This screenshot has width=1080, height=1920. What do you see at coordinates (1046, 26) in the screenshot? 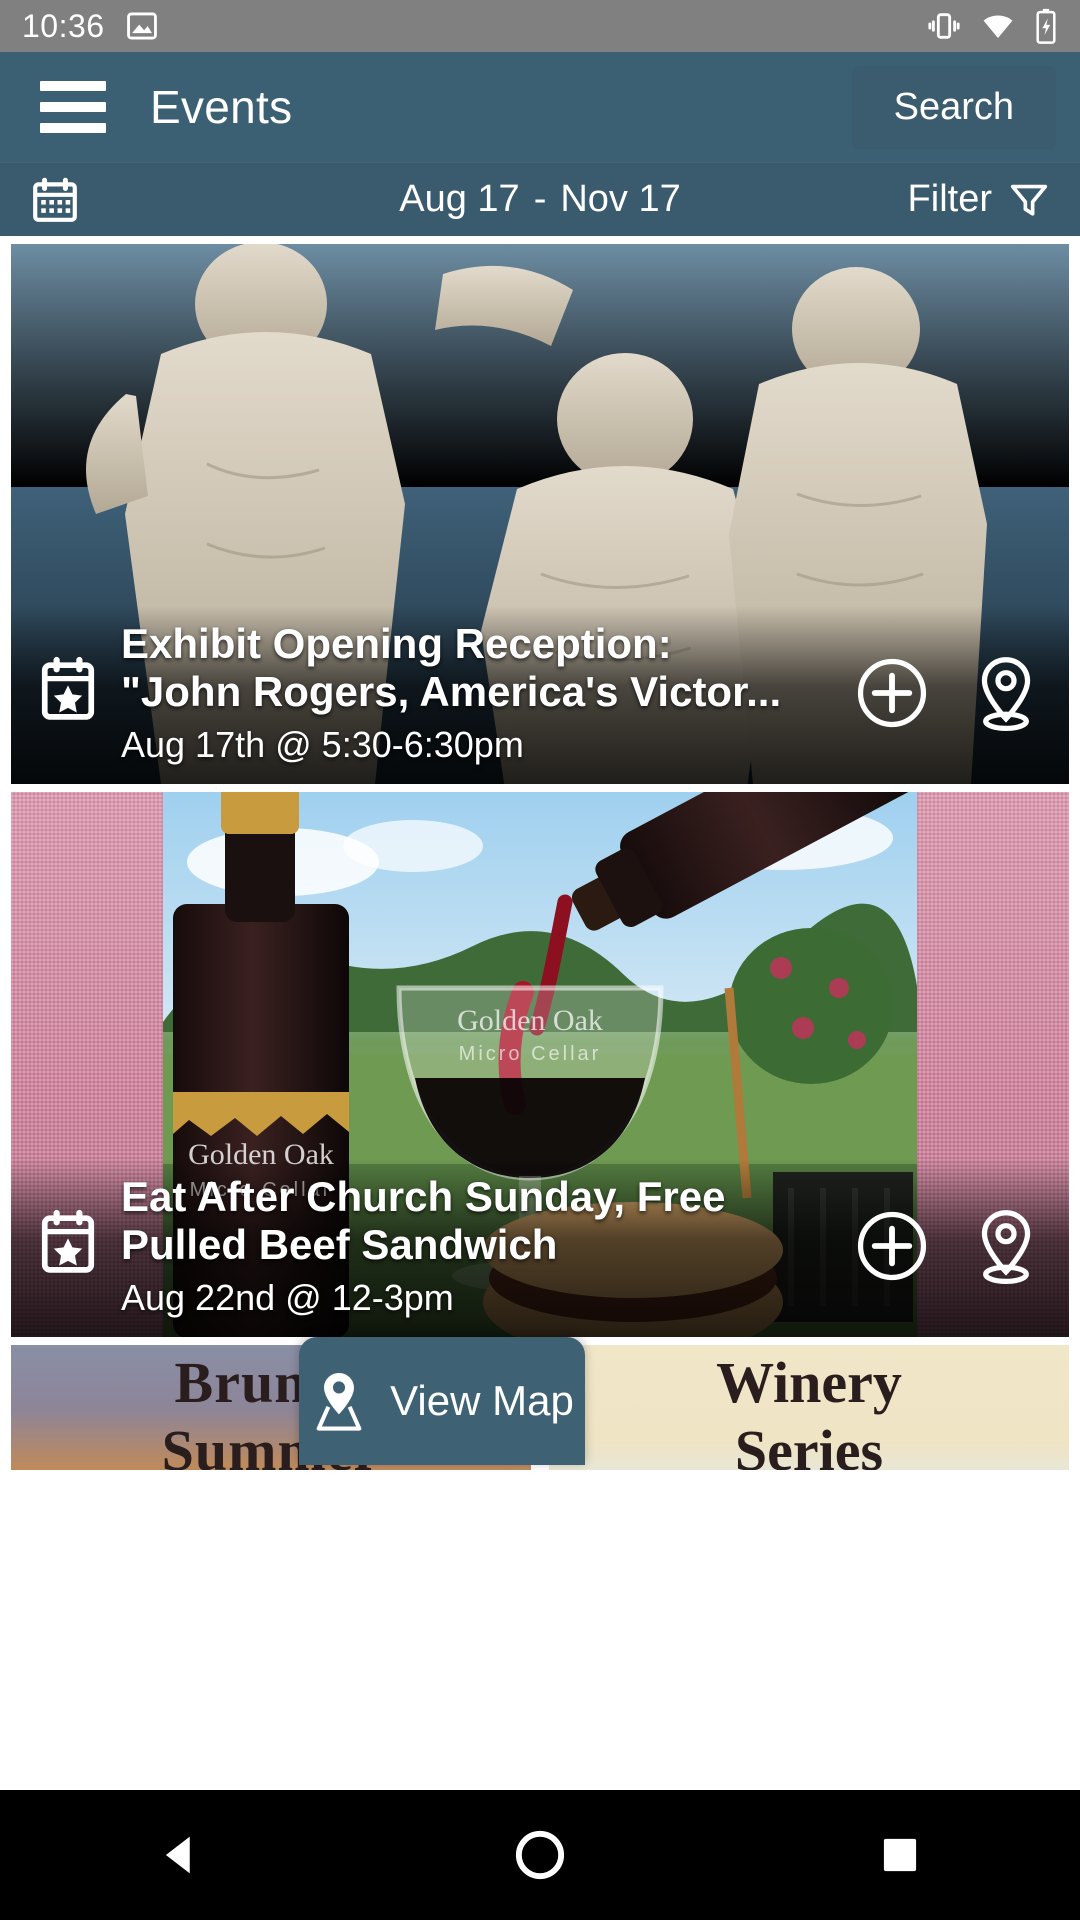
I see `battery-charging-icon` at bounding box center [1046, 26].